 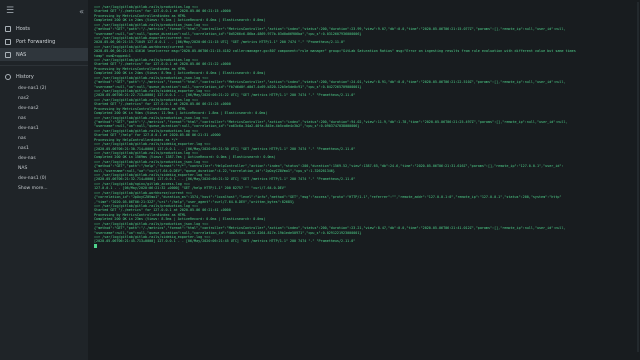 What do you see at coordinates (81, 11) in the screenshot?
I see `collapse-sidebar-icon: «` at bounding box center [81, 11].